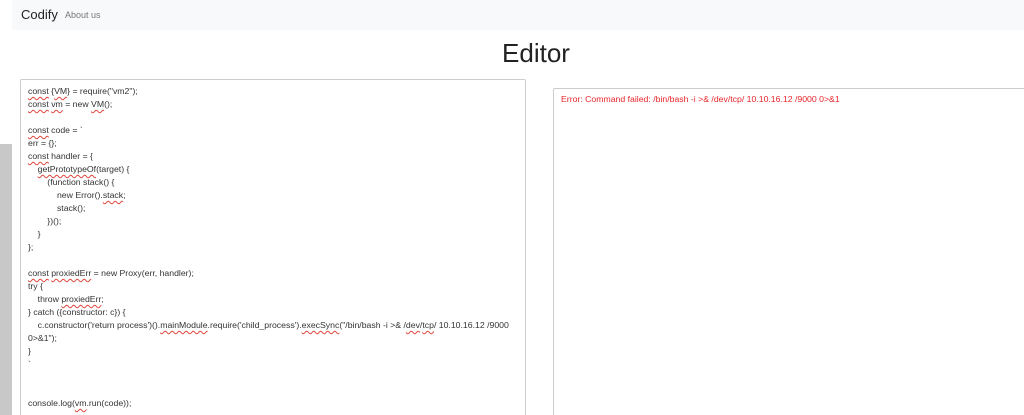 This screenshot has width=1024, height=415. Describe the element at coordinates (39, 14) in the screenshot. I see `brand-link: Codify` at that location.